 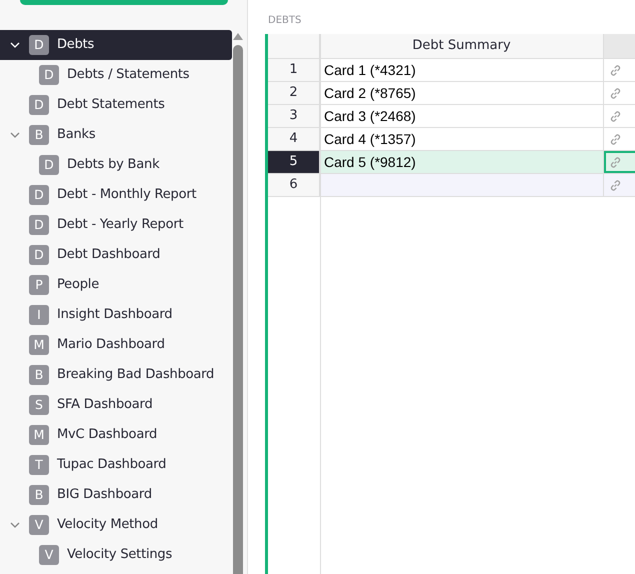 What do you see at coordinates (294, 93) in the screenshot?
I see `row-number: 2` at bounding box center [294, 93].